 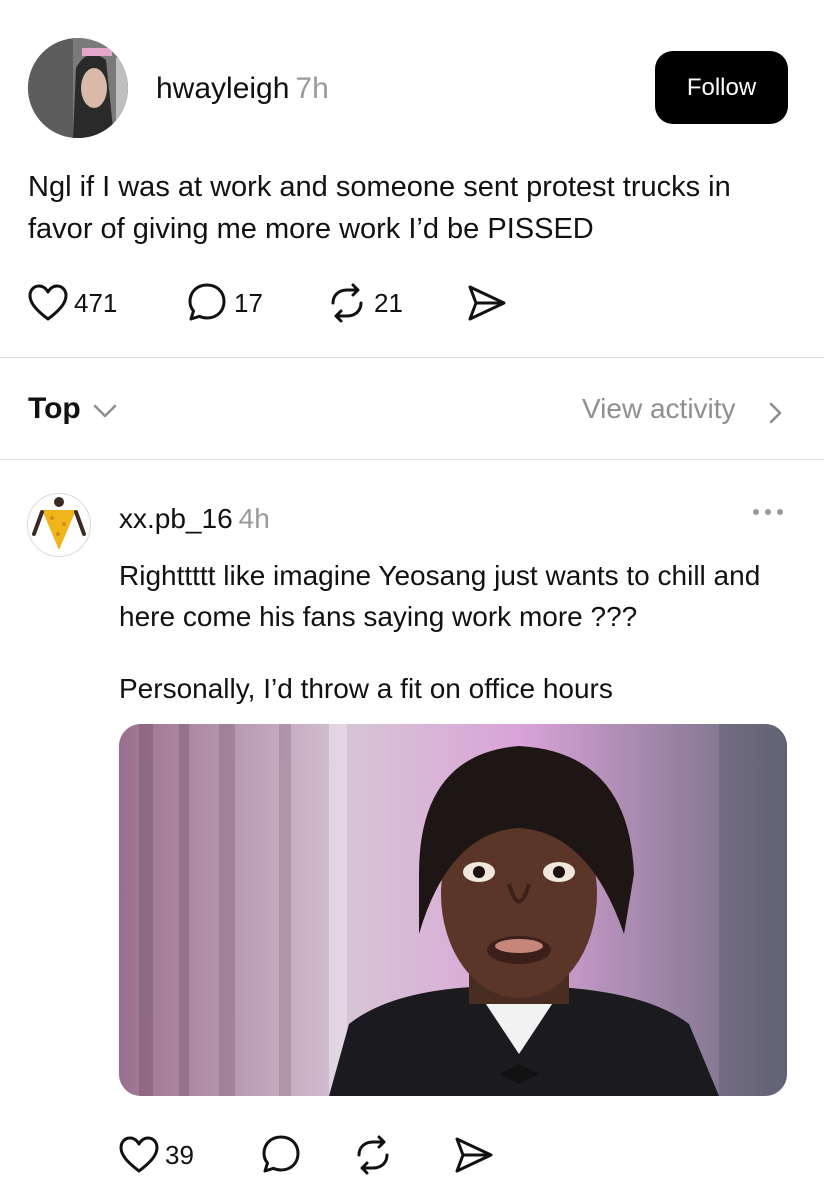 What do you see at coordinates (222, 88) in the screenshot?
I see `post-username: hwayleigh` at bounding box center [222, 88].